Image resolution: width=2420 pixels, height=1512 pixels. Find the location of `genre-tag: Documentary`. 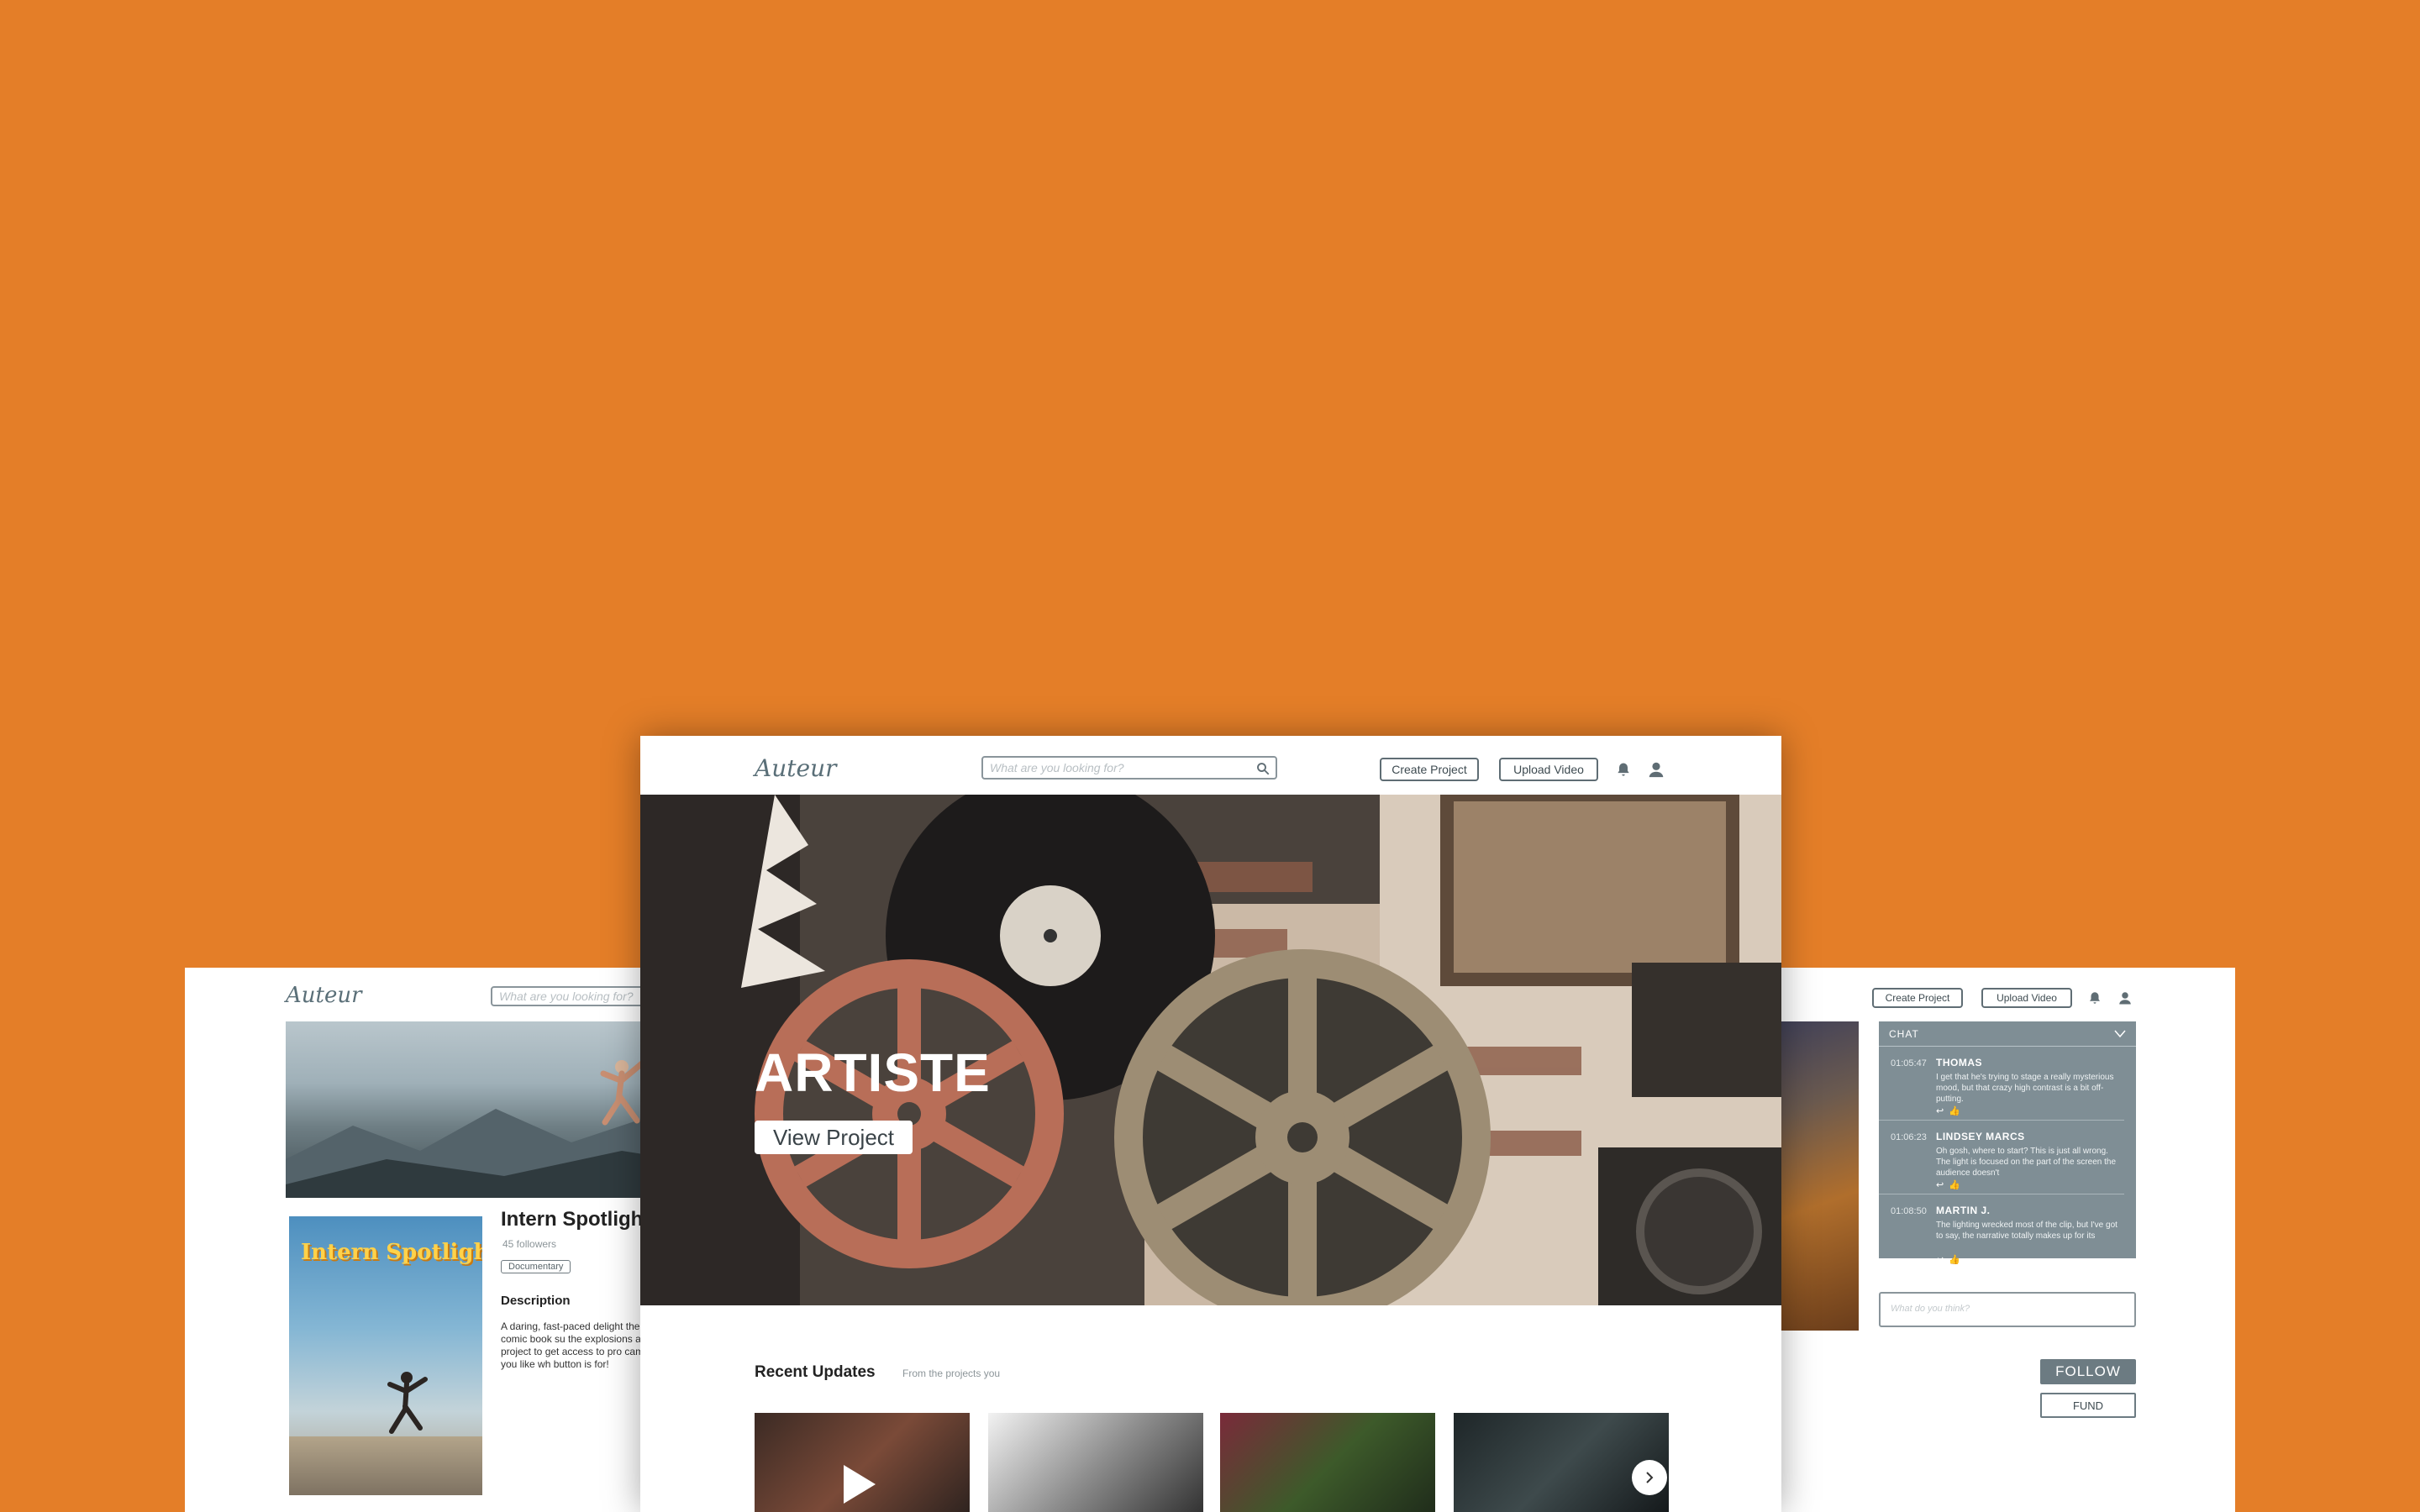

genre-tag: Documentary is located at coordinates (536, 1266).